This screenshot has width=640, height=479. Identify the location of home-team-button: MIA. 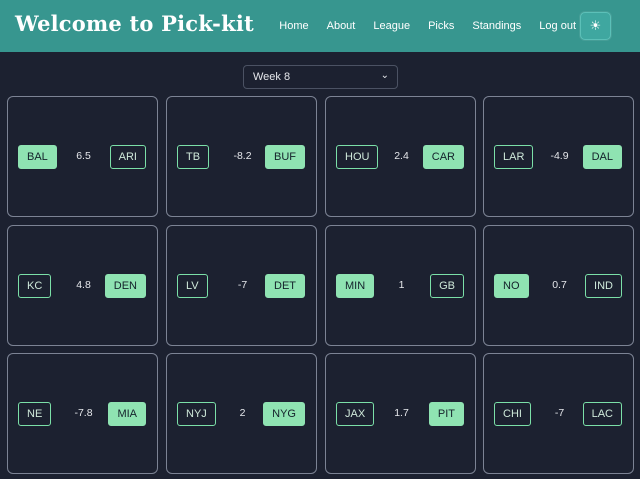
(127, 414).